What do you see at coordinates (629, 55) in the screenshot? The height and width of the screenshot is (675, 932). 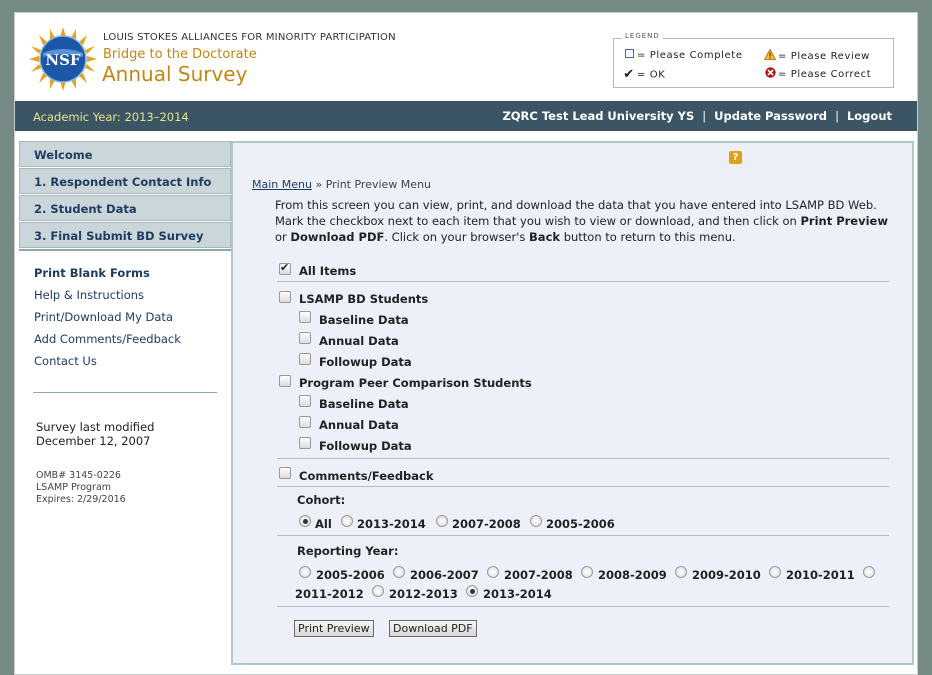 I see `empty-box-icon` at bounding box center [629, 55].